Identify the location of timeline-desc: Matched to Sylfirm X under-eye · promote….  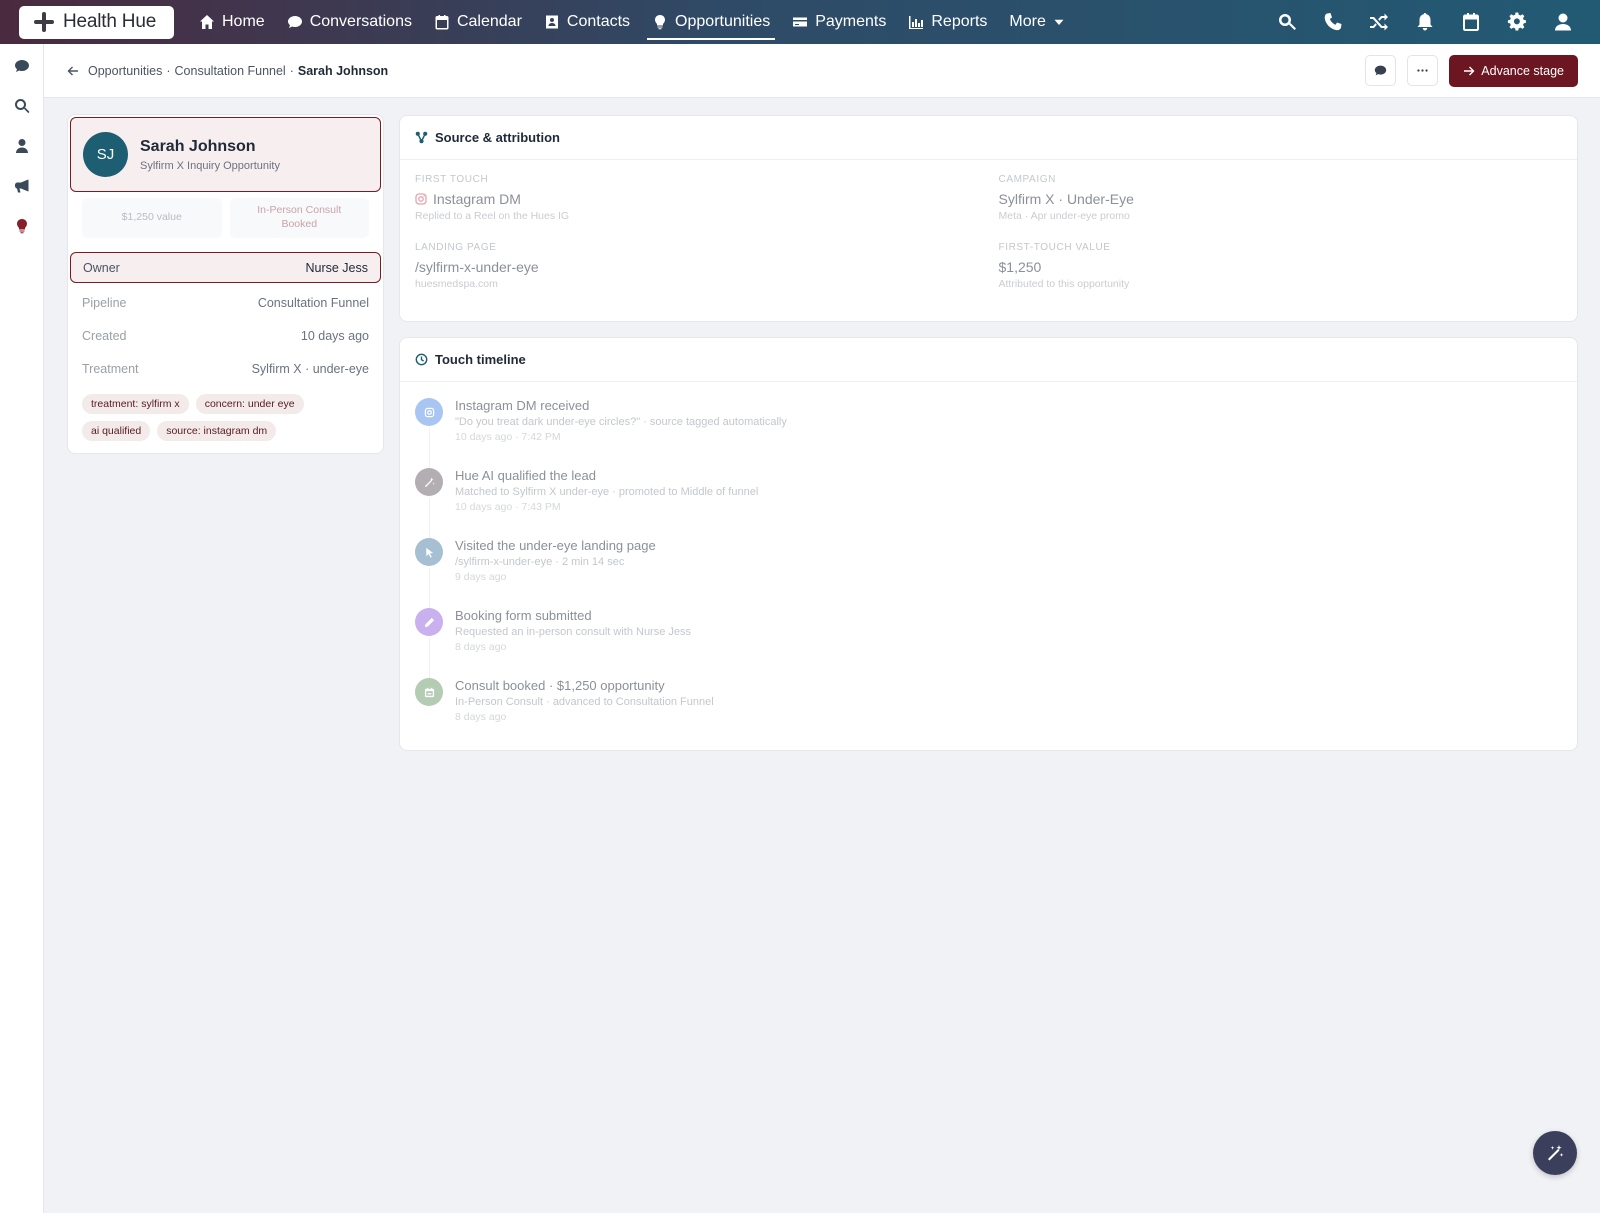
(607, 492).